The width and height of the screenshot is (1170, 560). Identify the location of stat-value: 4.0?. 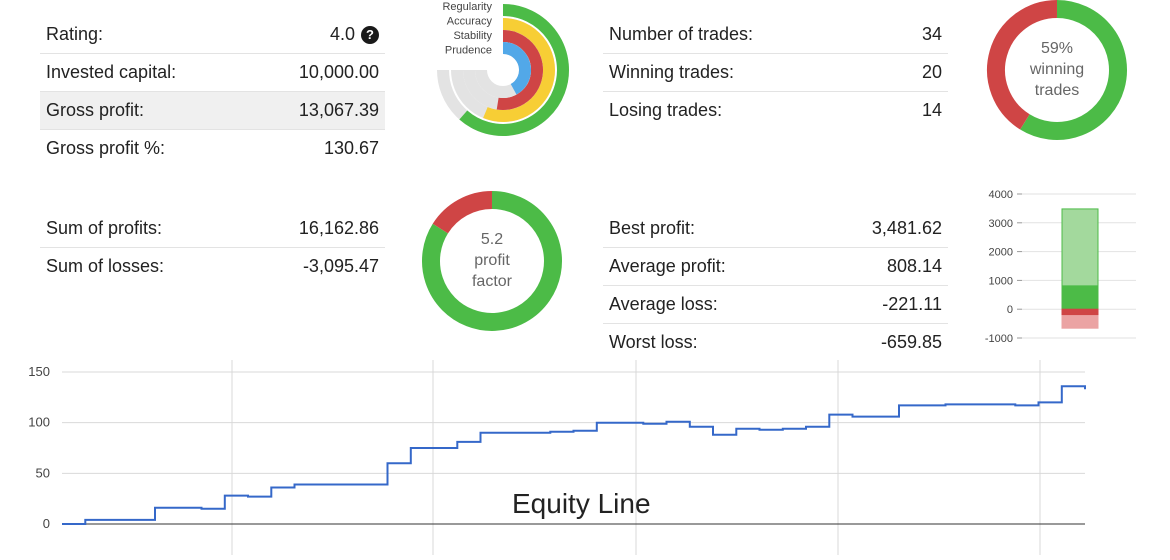
(354, 34).